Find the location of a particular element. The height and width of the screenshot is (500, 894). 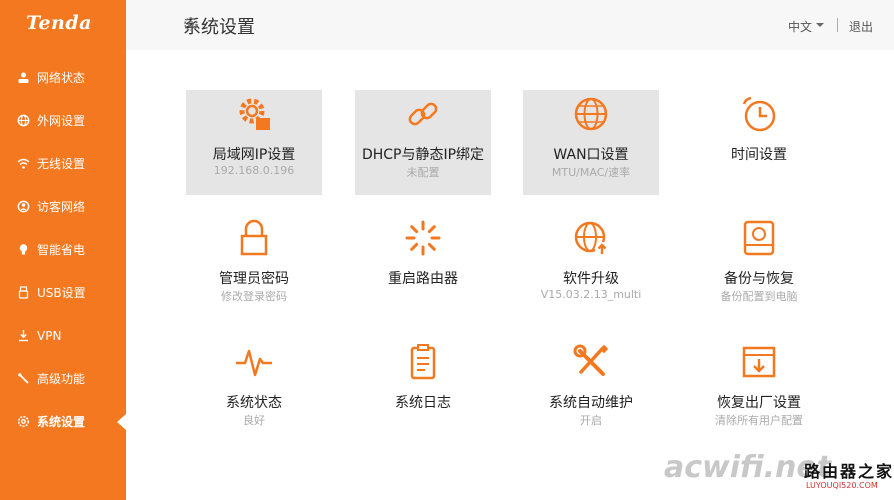

factory-reset-icon is located at coordinates (759, 362).